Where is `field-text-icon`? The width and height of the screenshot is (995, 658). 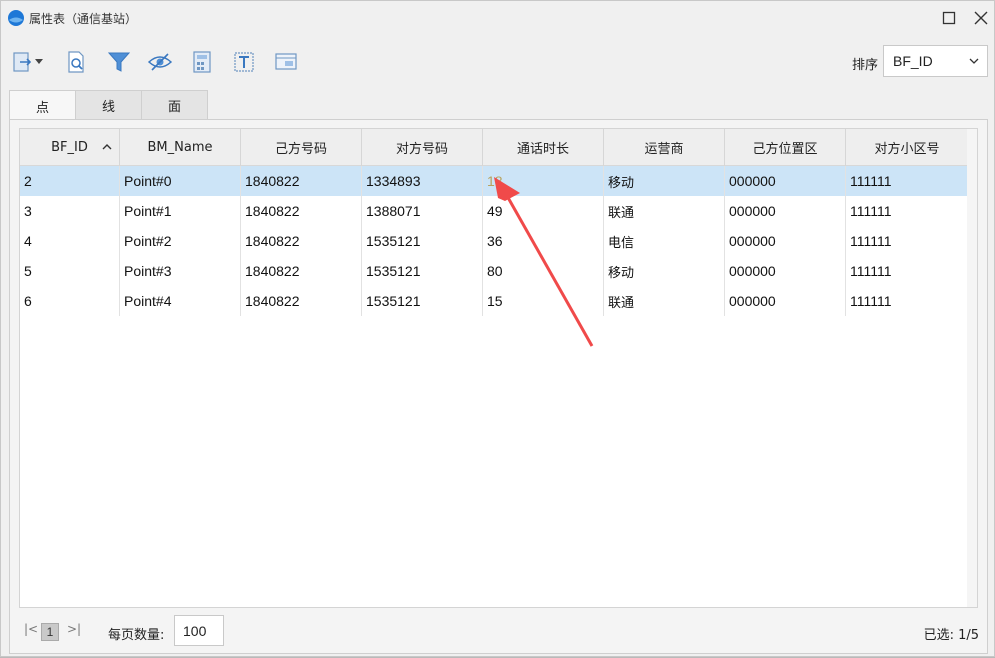
field-text-icon is located at coordinates (244, 62).